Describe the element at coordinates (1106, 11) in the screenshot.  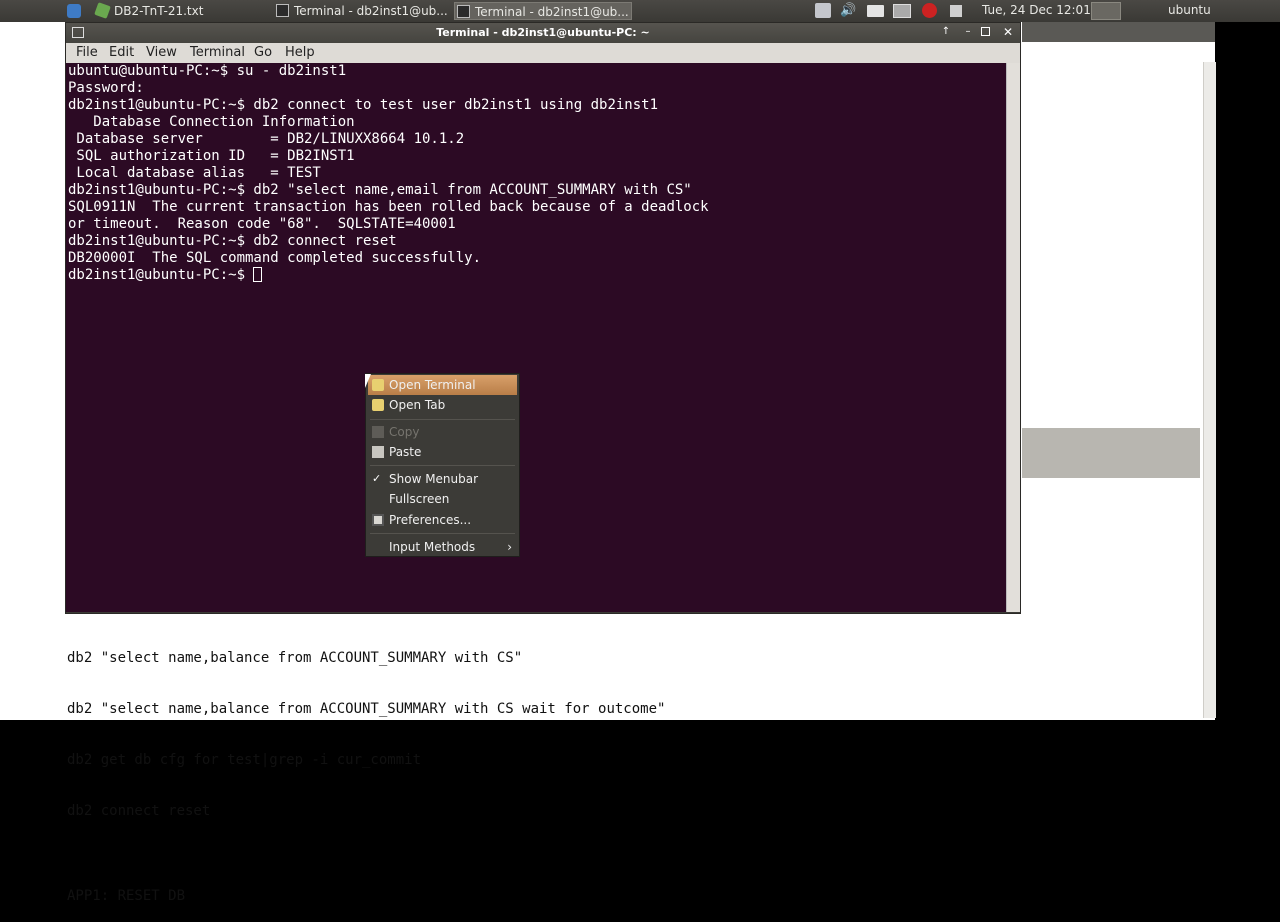
I see `show-desktop-icon` at that location.